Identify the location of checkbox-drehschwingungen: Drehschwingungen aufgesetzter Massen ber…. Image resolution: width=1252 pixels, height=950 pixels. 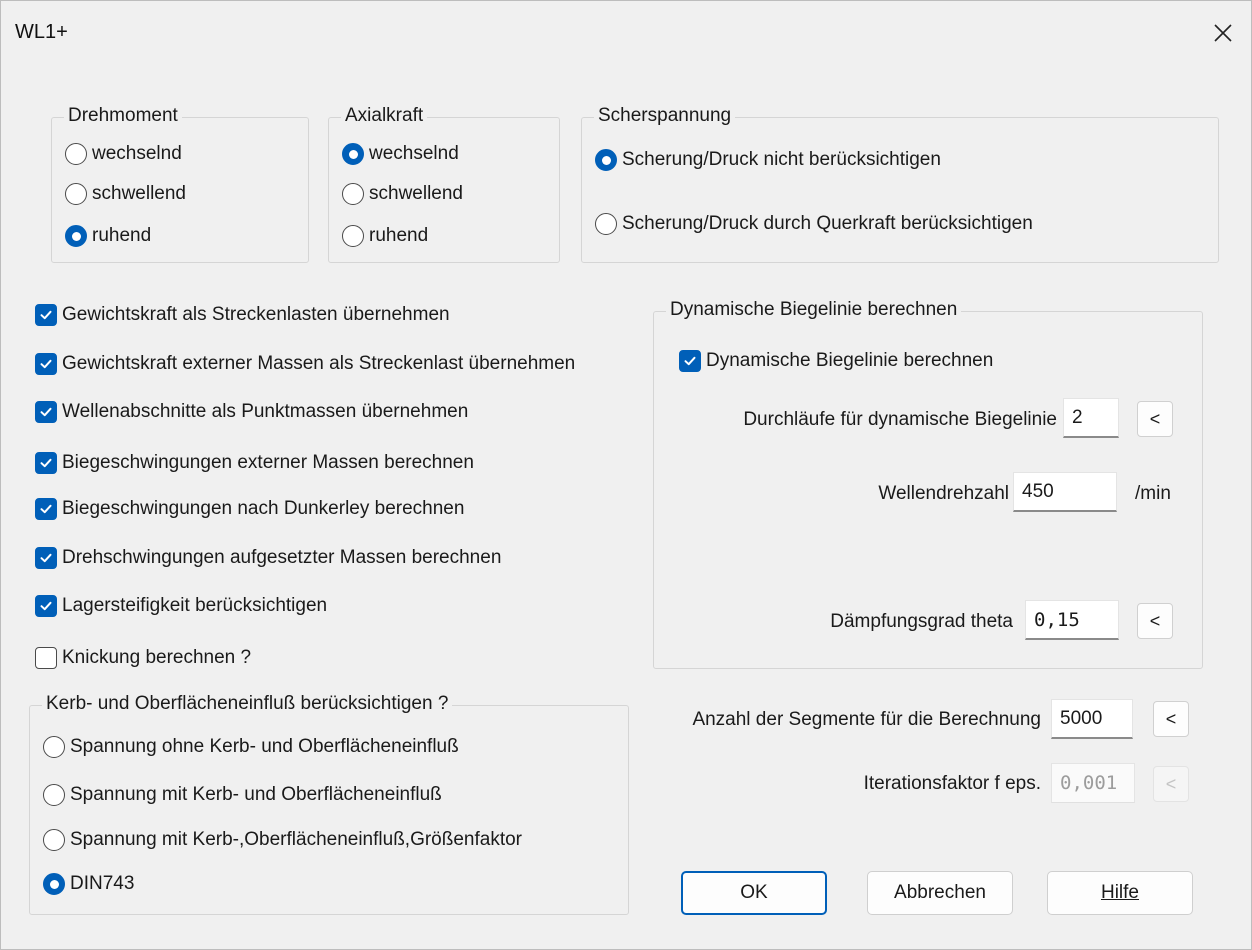
(268, 558).